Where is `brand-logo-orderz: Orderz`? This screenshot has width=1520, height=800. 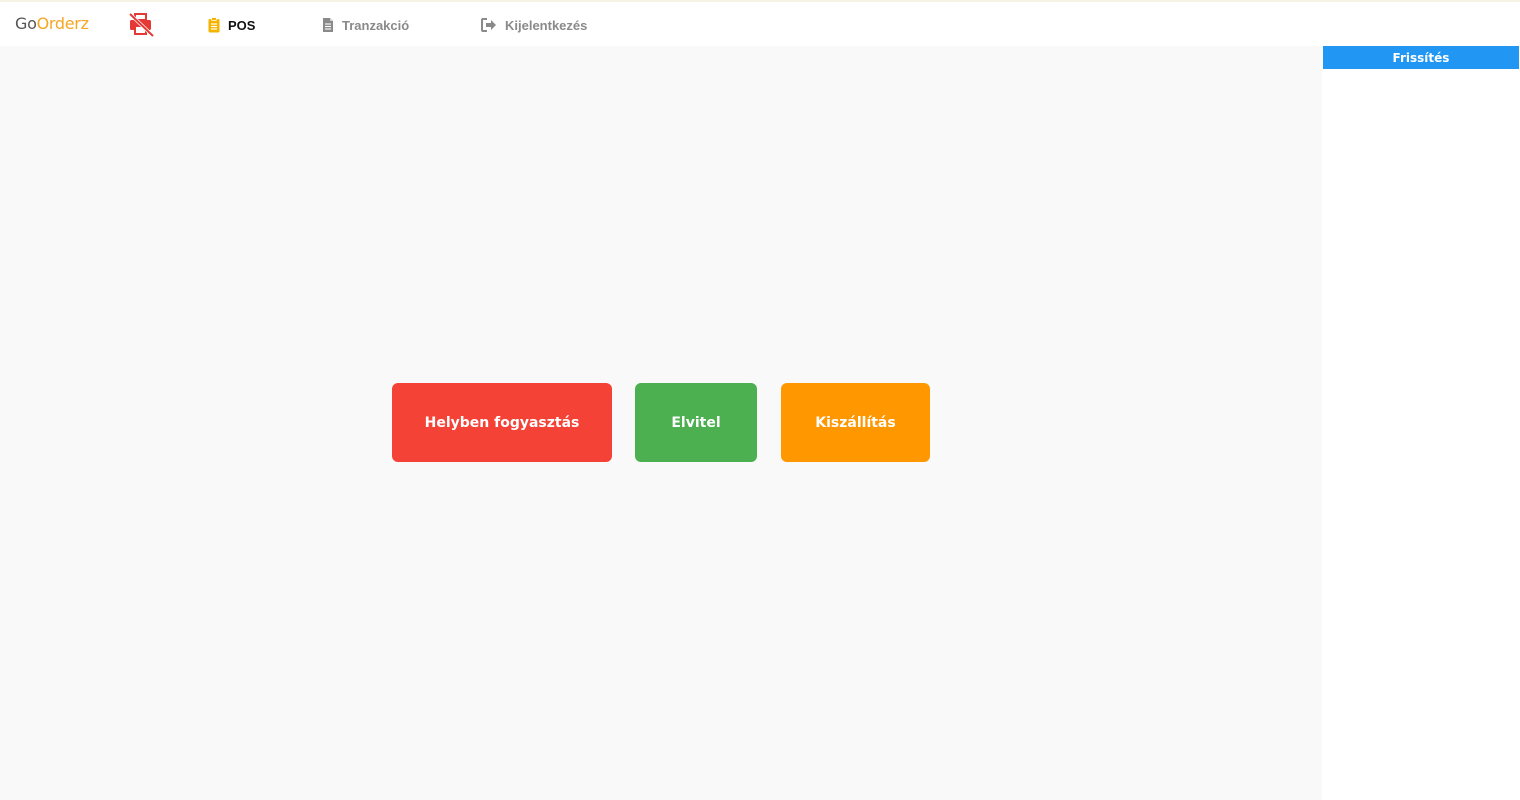 brand-logo-orderz: Orderz is located at coordinates (62, 23).